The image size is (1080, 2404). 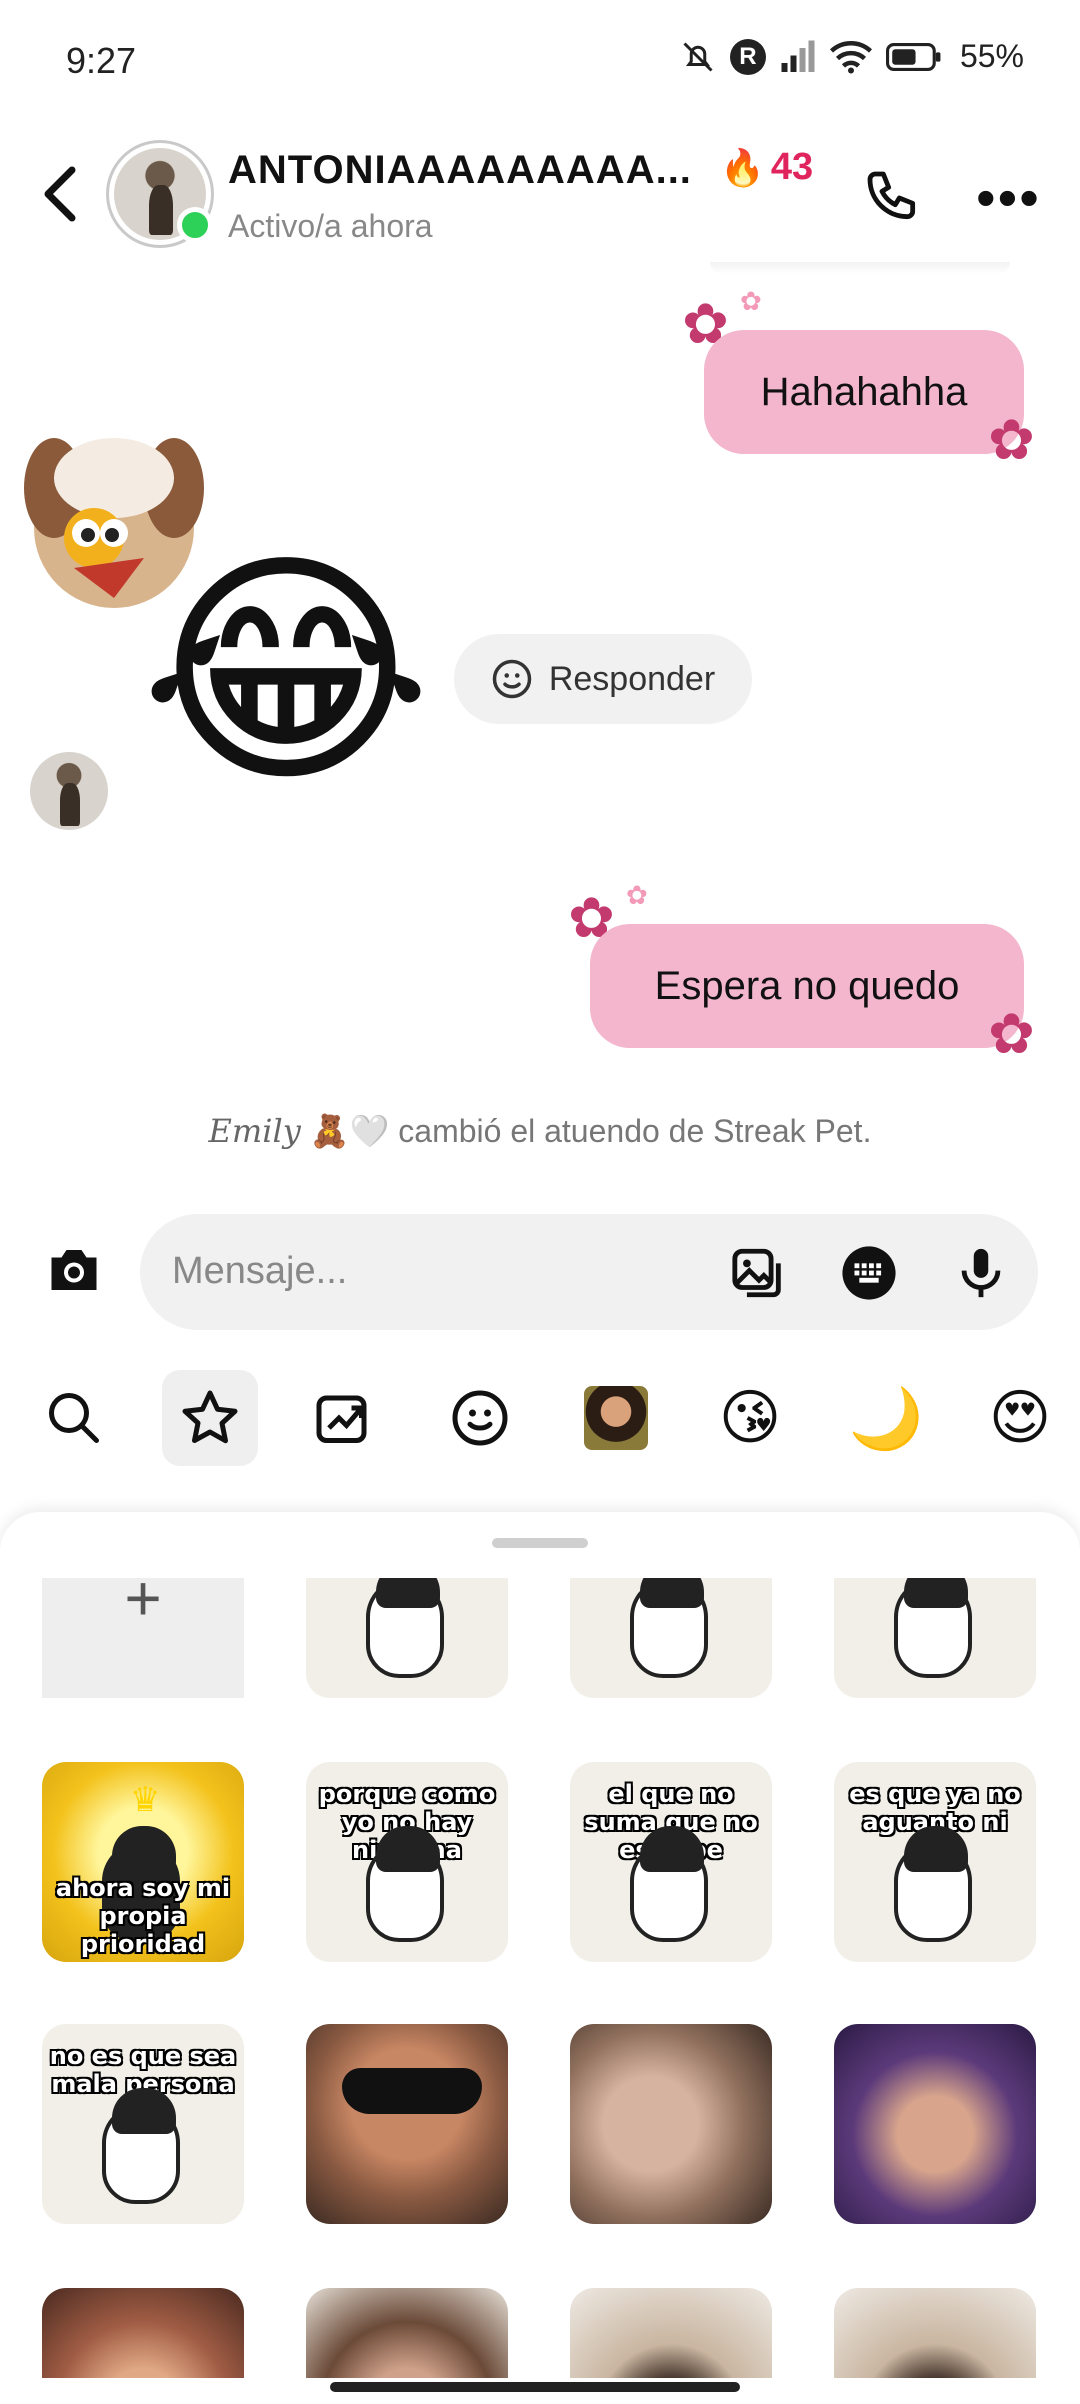 I want to click on teddy-bear-icon: 🧸🤍, so click(x=349, y=1131).